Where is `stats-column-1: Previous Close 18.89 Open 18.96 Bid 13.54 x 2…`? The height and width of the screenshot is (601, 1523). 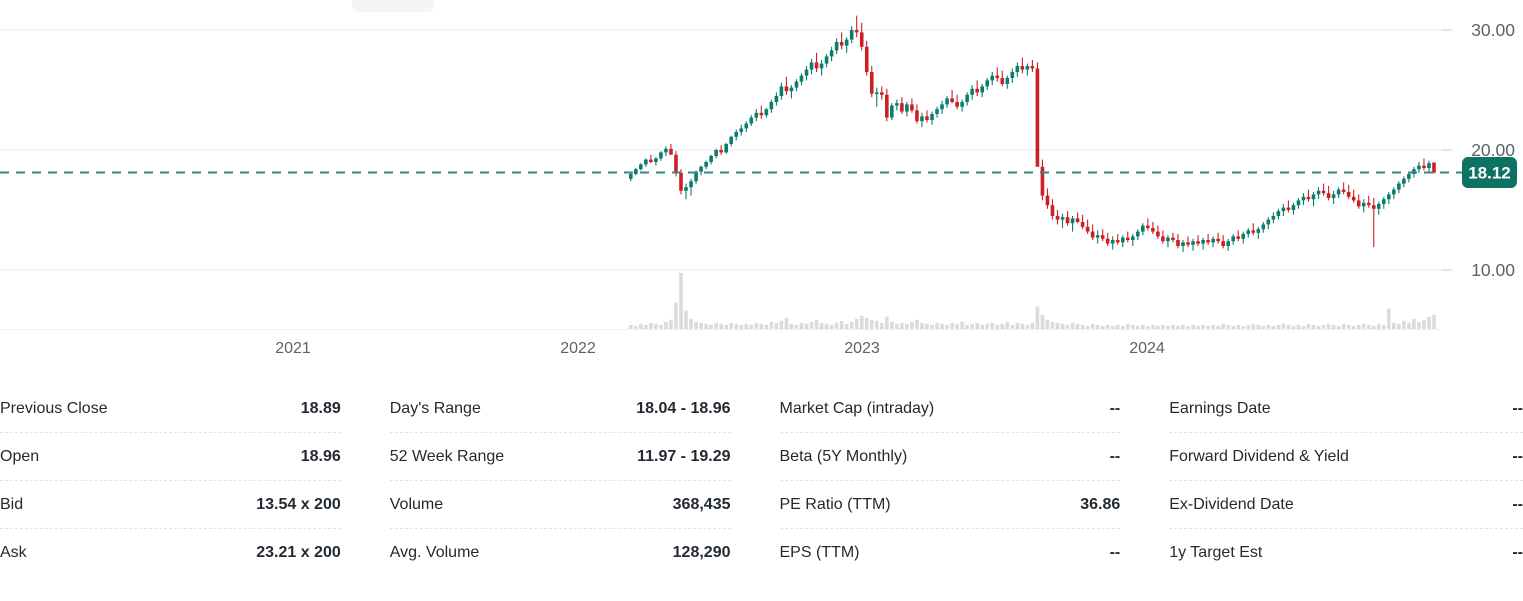
stats-column-1: Previous Close 18.89 Open 18.96 Bid 13.54 x 2… is located at coordinates (170, 493).